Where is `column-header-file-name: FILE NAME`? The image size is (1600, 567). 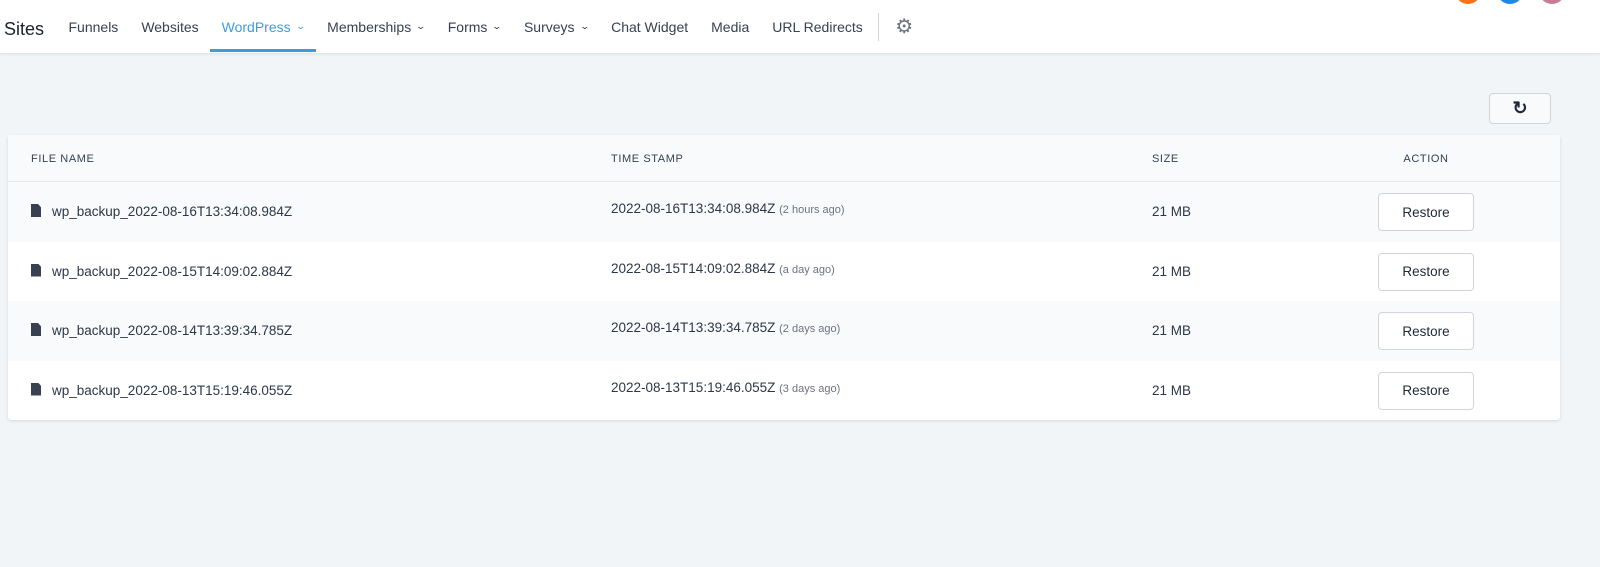 column-header-file-name: FILE NAME is located at coordinates (63, 159).